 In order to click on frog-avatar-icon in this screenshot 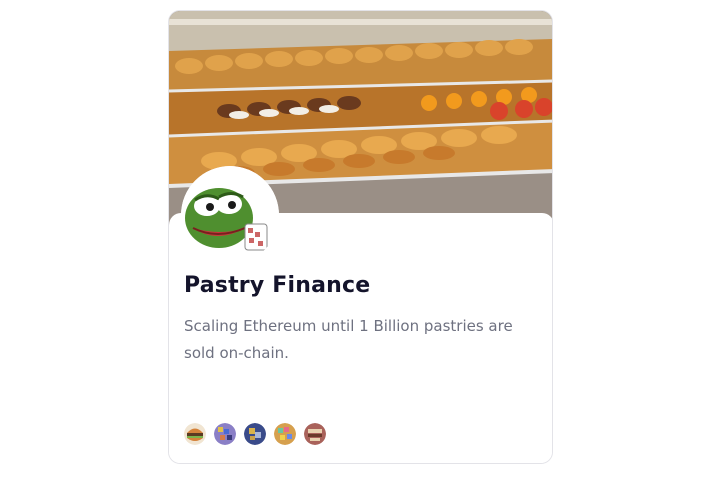, I will do `click(230, 215)`.